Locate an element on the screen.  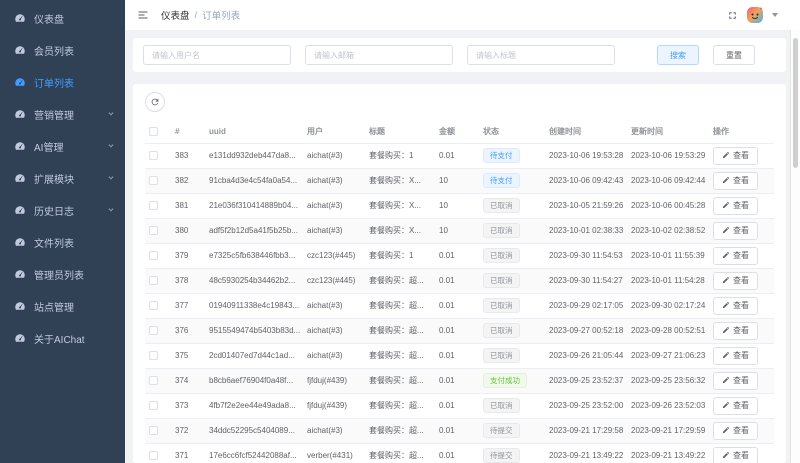
email-input is located at coordinates (379, 55).